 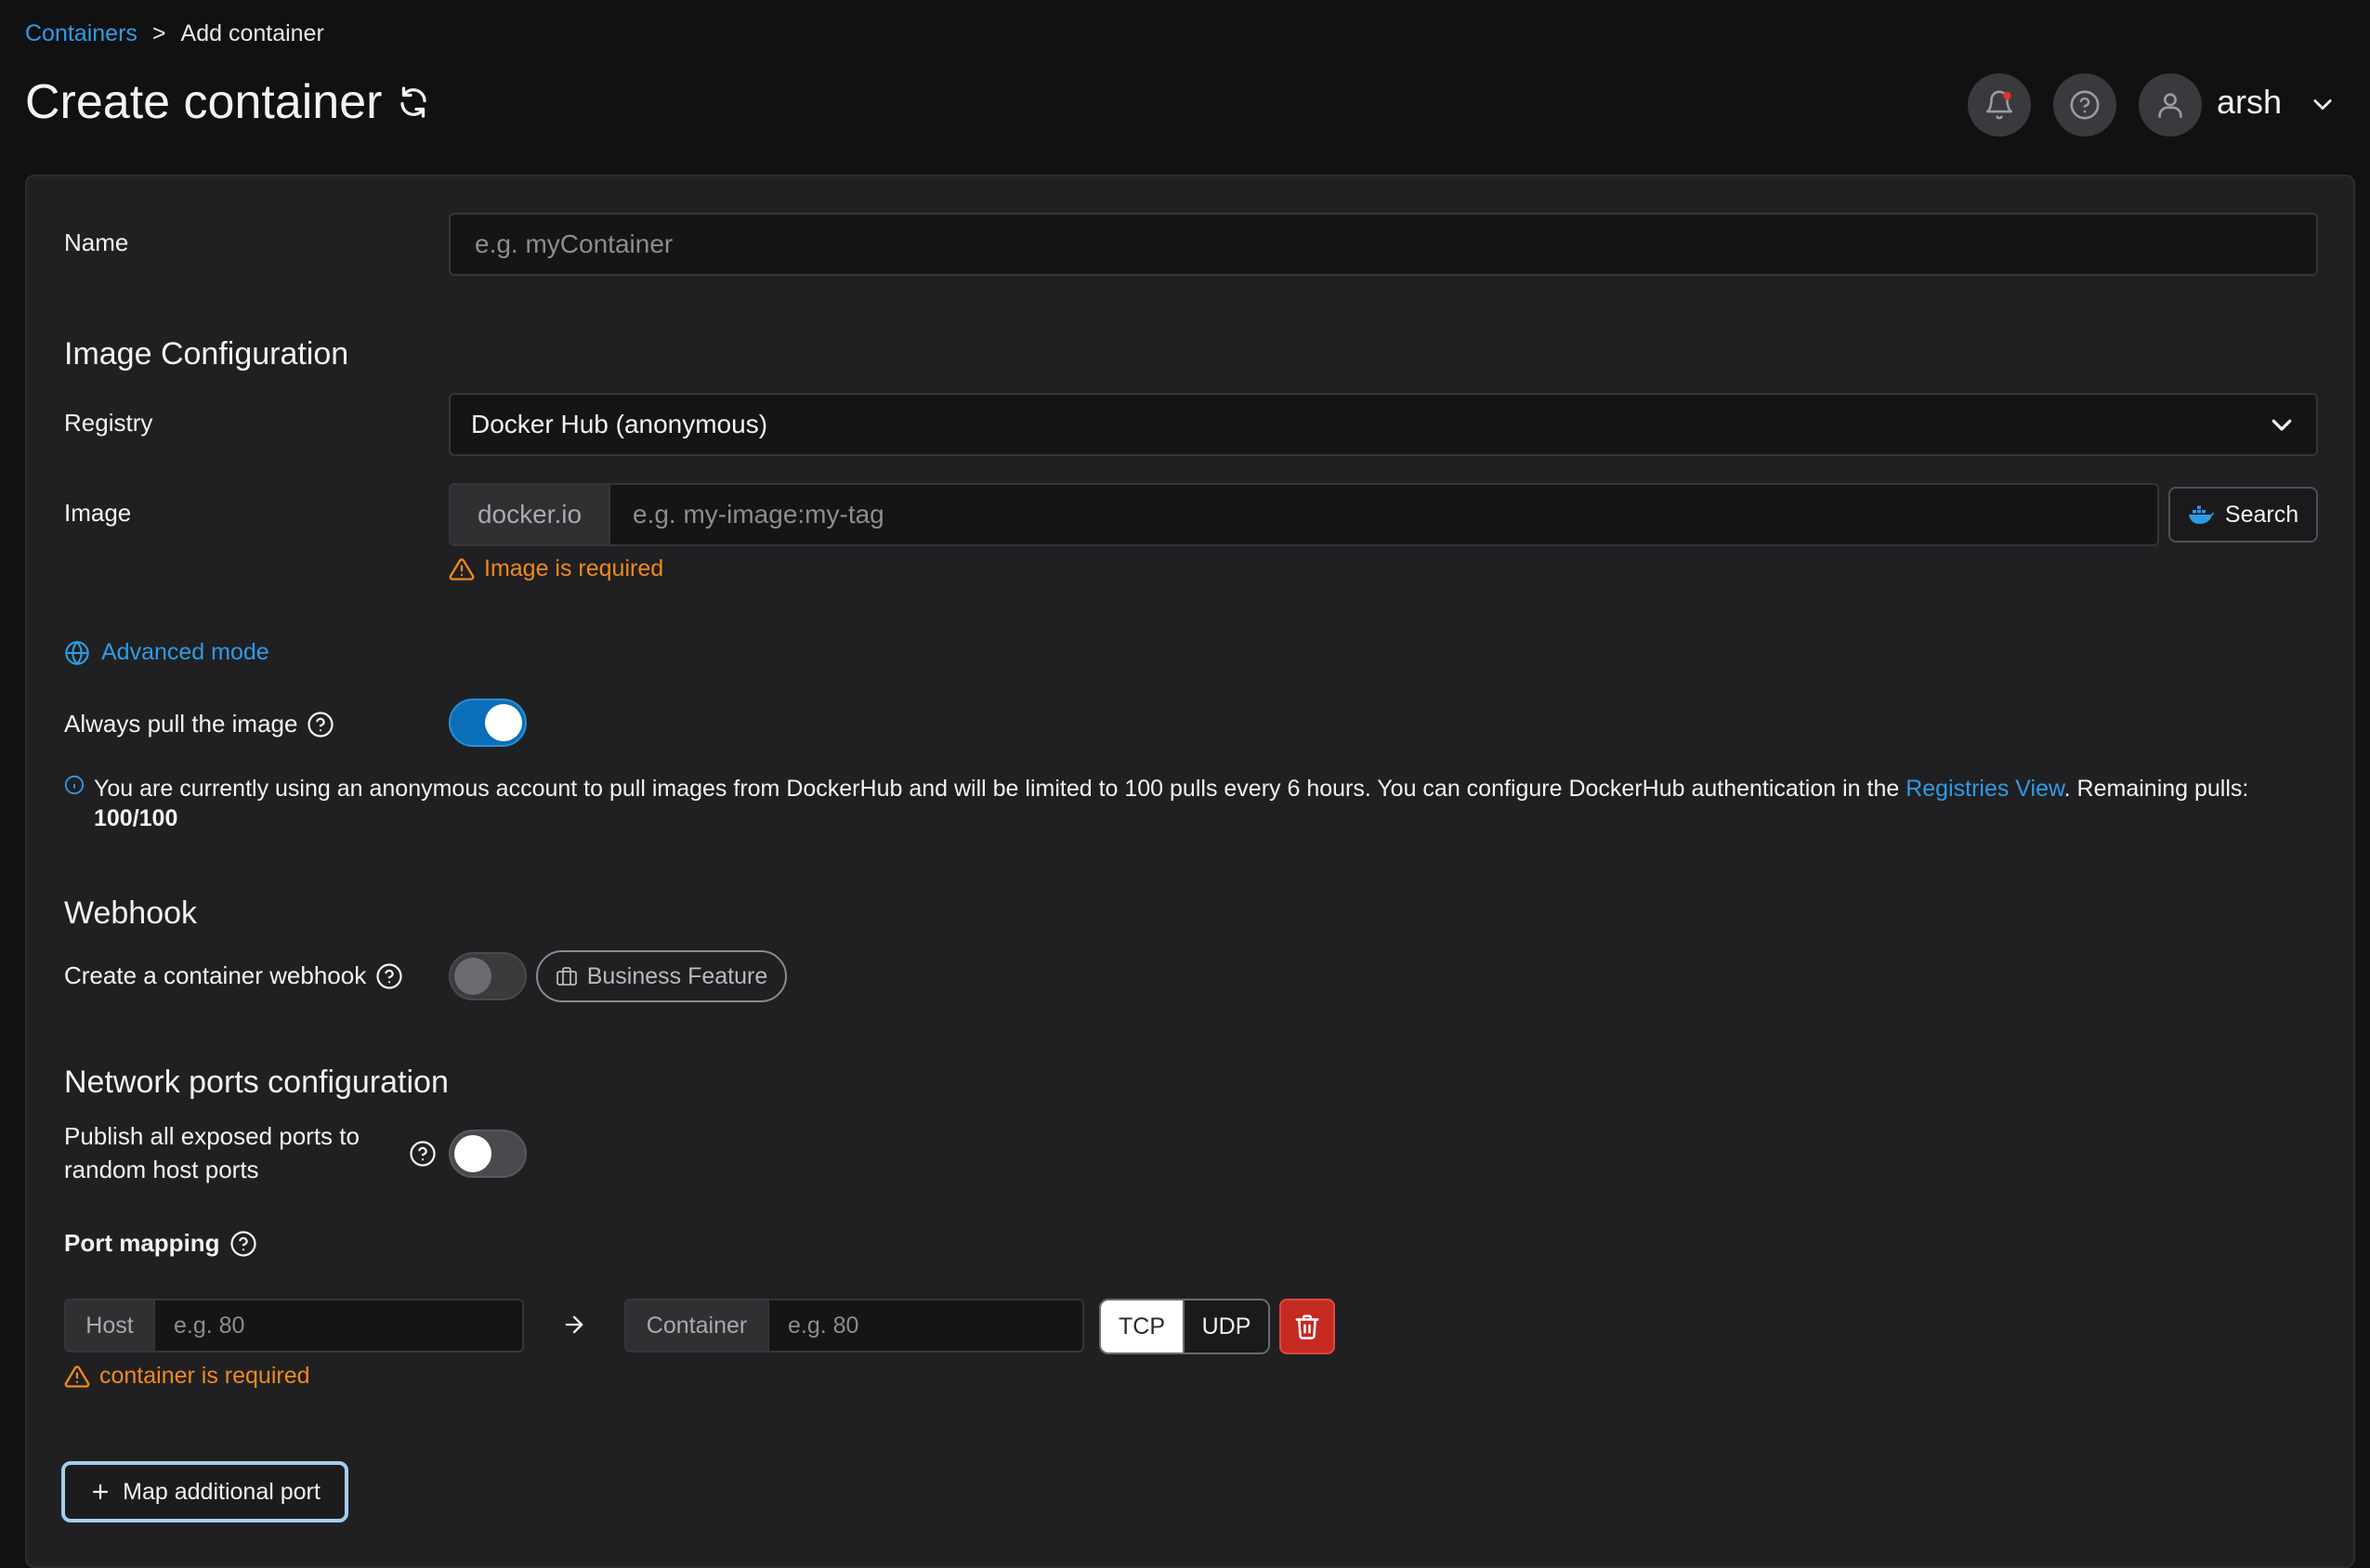 What do you see at coordinates (2250, 102) in the screenshot?
I see `user-name: arsh` at bounding box center [2250, 102].